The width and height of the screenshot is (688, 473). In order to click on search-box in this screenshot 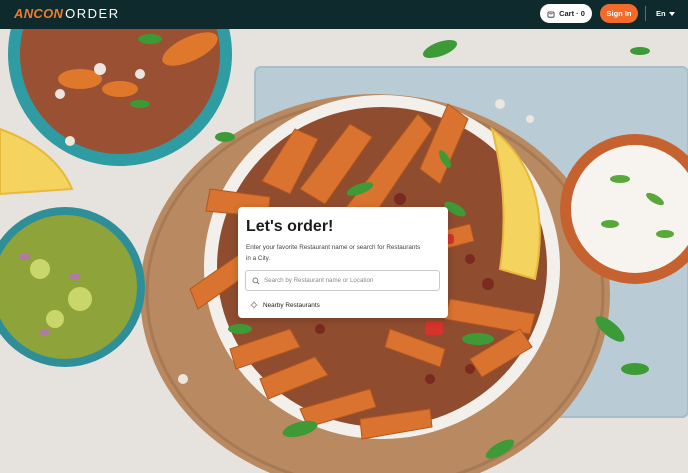, I will do `click(342, 280)`.